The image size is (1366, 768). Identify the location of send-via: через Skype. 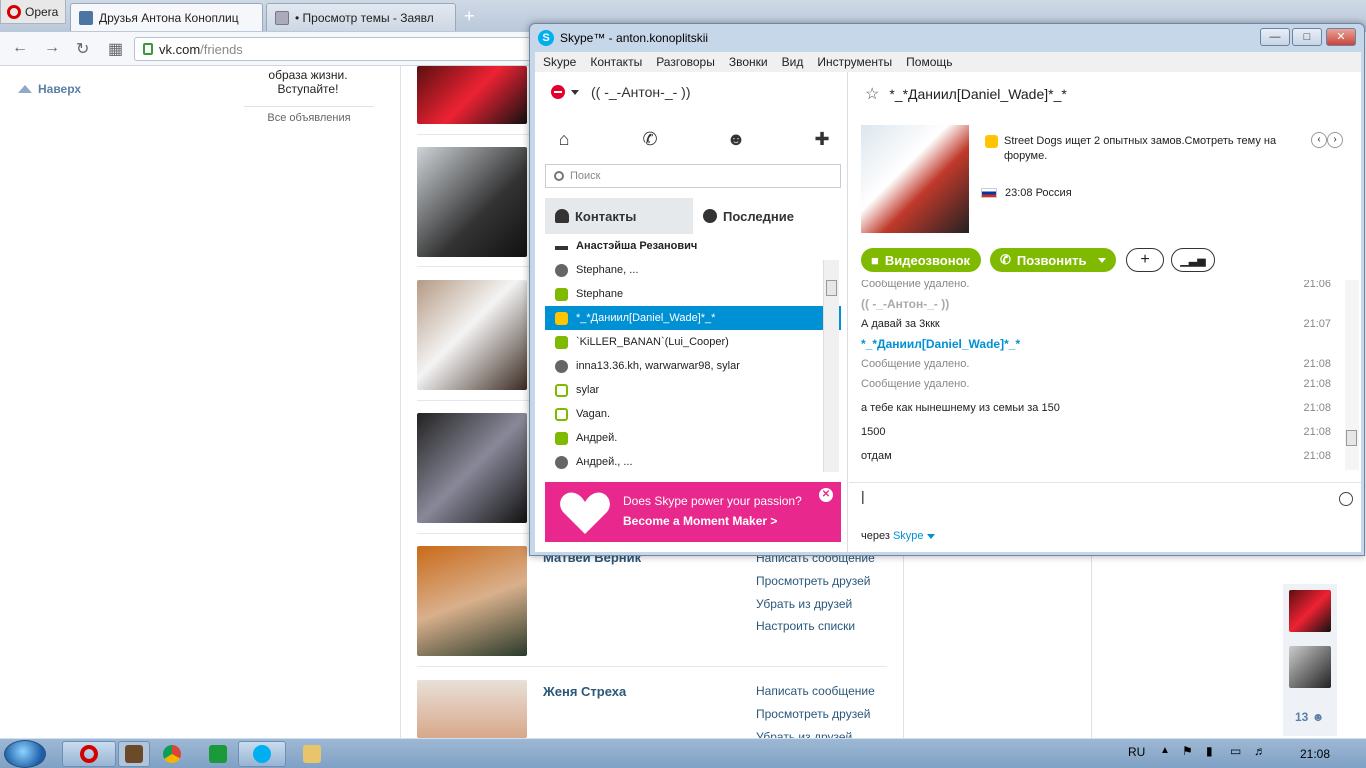
(898, 536).